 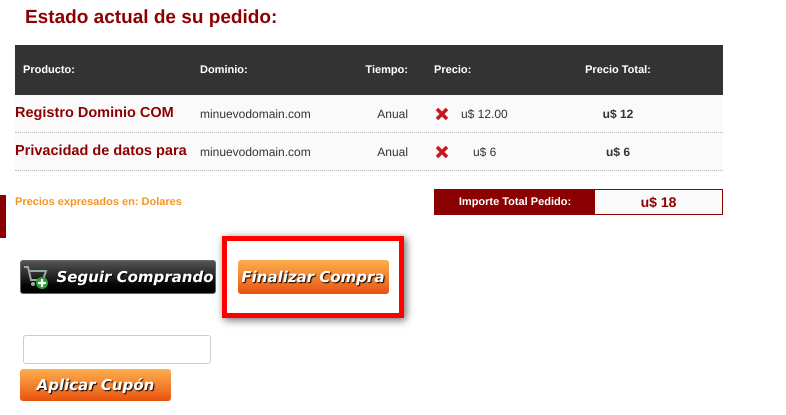 I want to click on order-total-value: u$ 18, so click(x=658, y=202).